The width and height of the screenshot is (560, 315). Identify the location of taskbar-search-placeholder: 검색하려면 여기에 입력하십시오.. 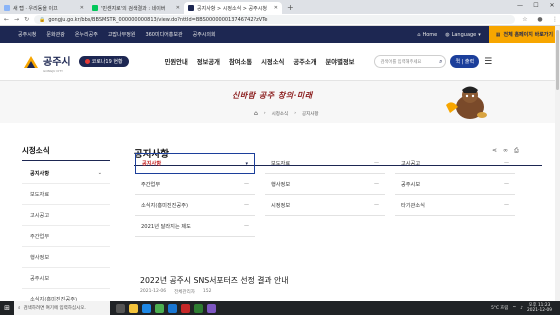
(54, 308).